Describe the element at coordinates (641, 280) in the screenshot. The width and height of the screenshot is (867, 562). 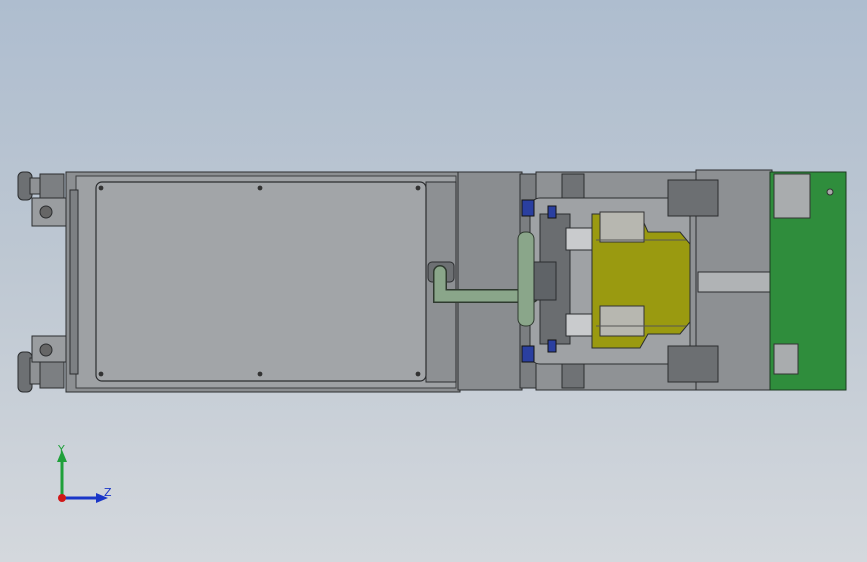
I see `olive-plate` at that location.